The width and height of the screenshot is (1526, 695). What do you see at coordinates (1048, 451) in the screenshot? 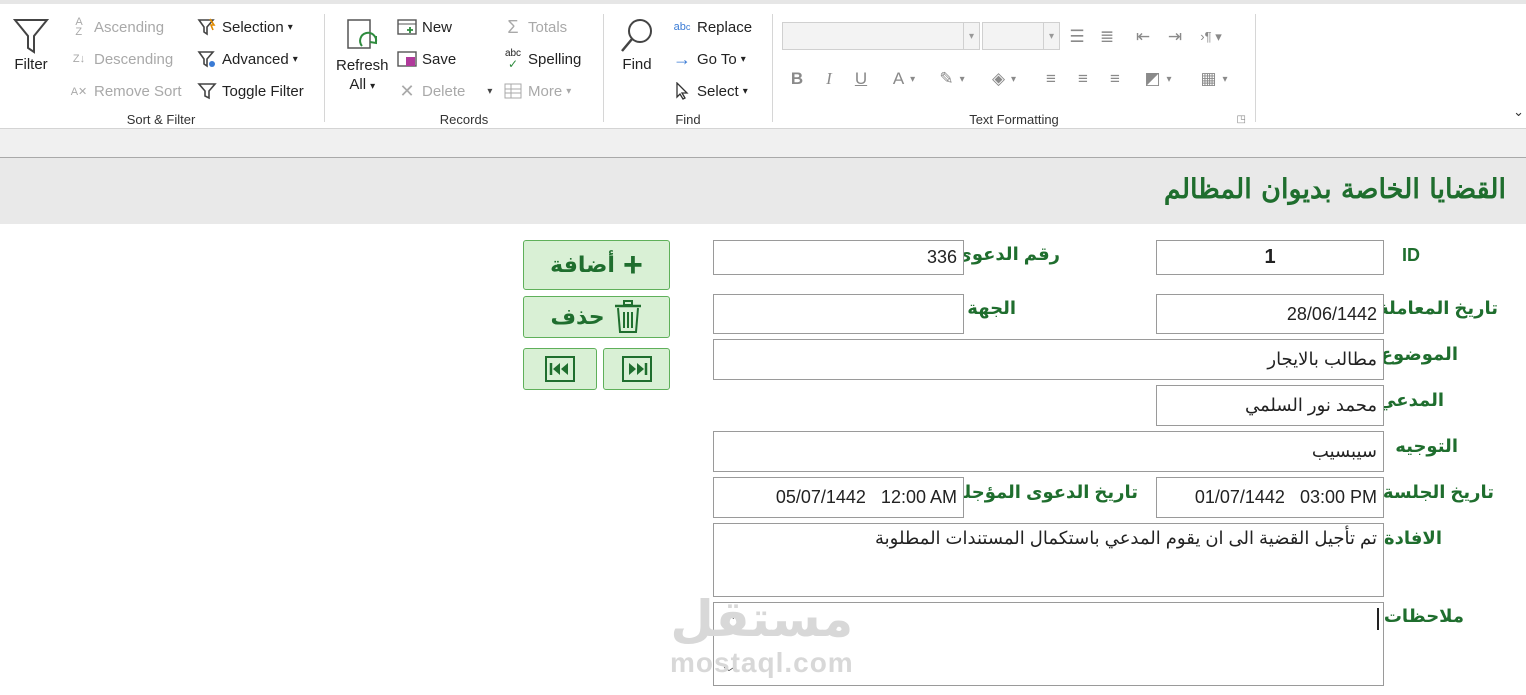
I see `direction-field: سيبسيب` at bounding box center [1048, 451].